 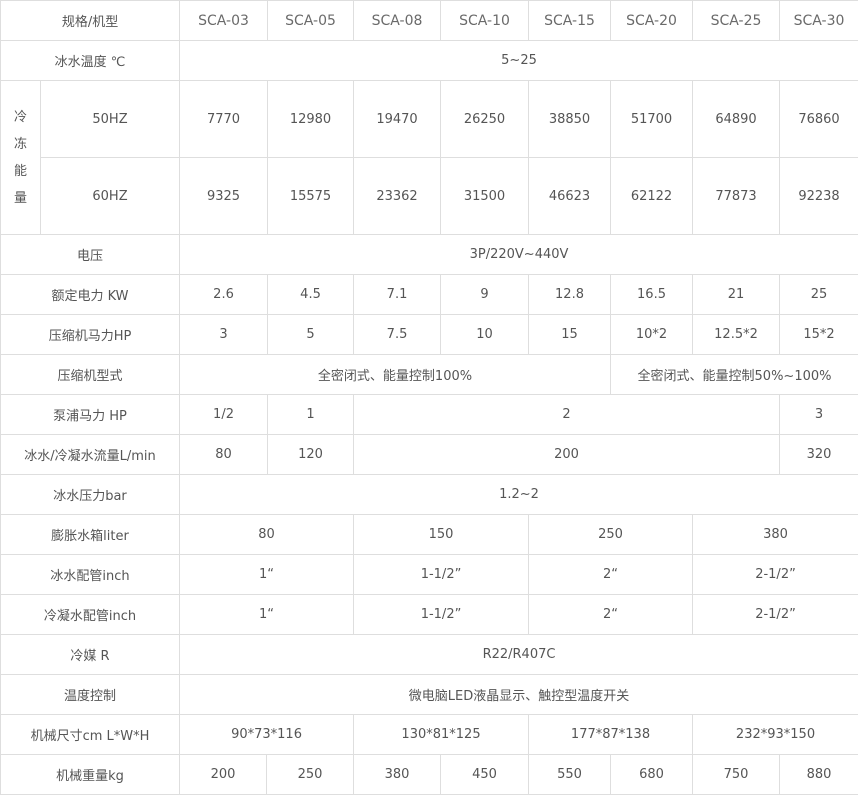 I want to click on compressor-hp-row: 压缩机马力HP 3 5 7.5 10 15 10*2 12.5*2 15*2, so click(x=429, y=334).